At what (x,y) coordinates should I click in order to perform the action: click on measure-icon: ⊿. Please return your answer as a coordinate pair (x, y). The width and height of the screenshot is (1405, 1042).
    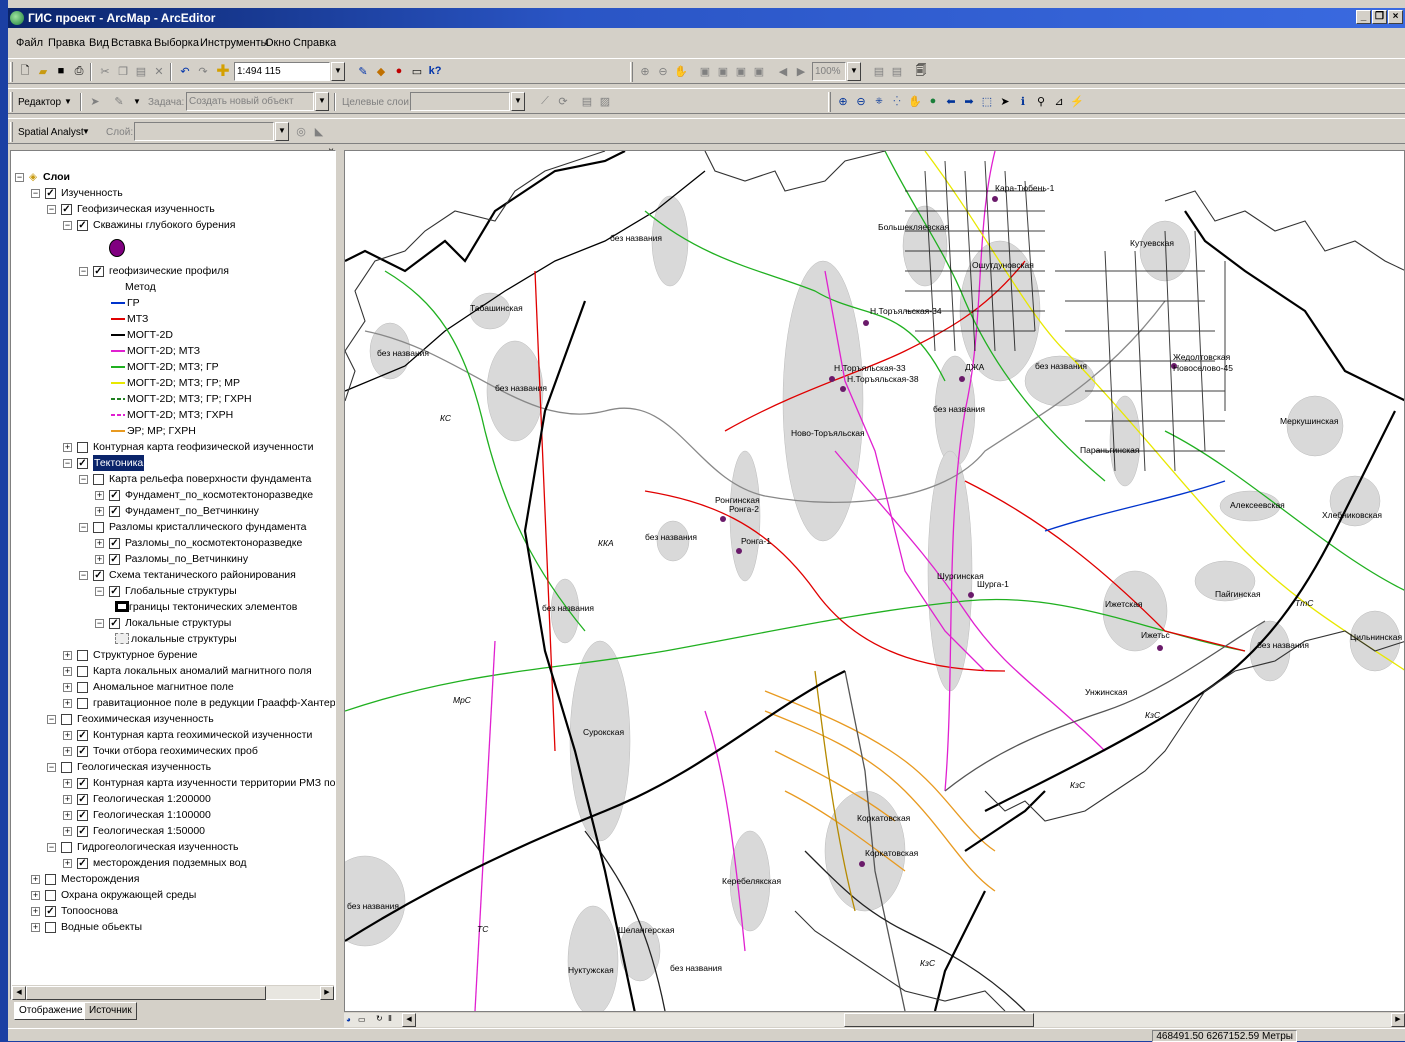
    Looking at the image, I should click on (1059, 101).